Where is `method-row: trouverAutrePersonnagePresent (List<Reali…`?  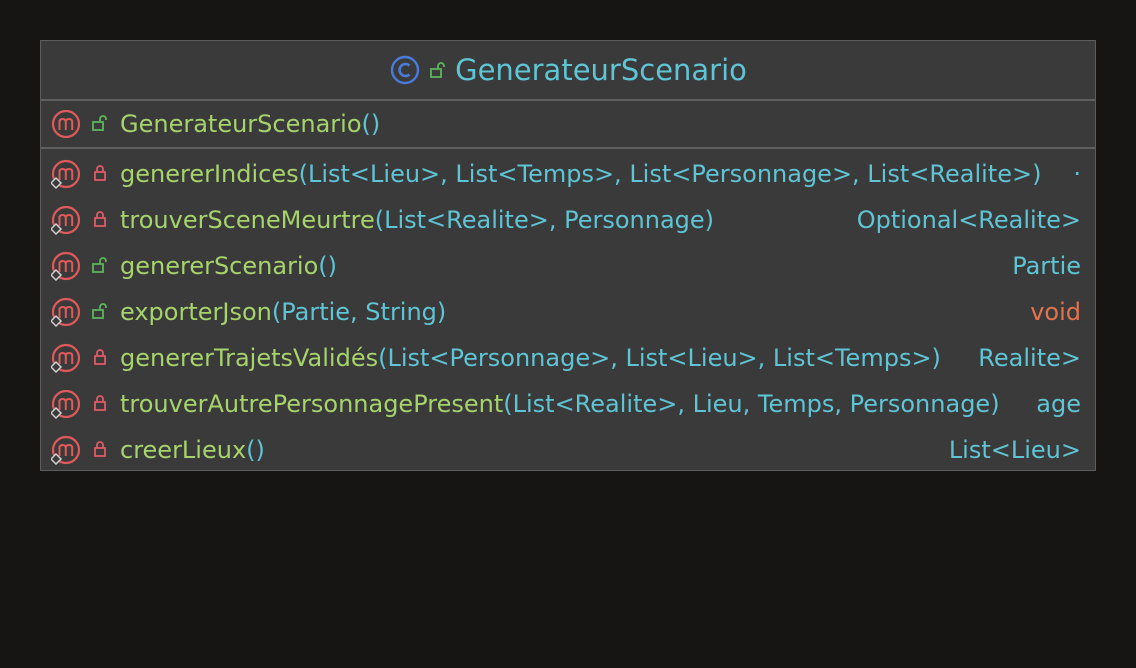
method-row: trouverAutrePersonnagePresent (List<Reali… is located at coordinates (568, 404).